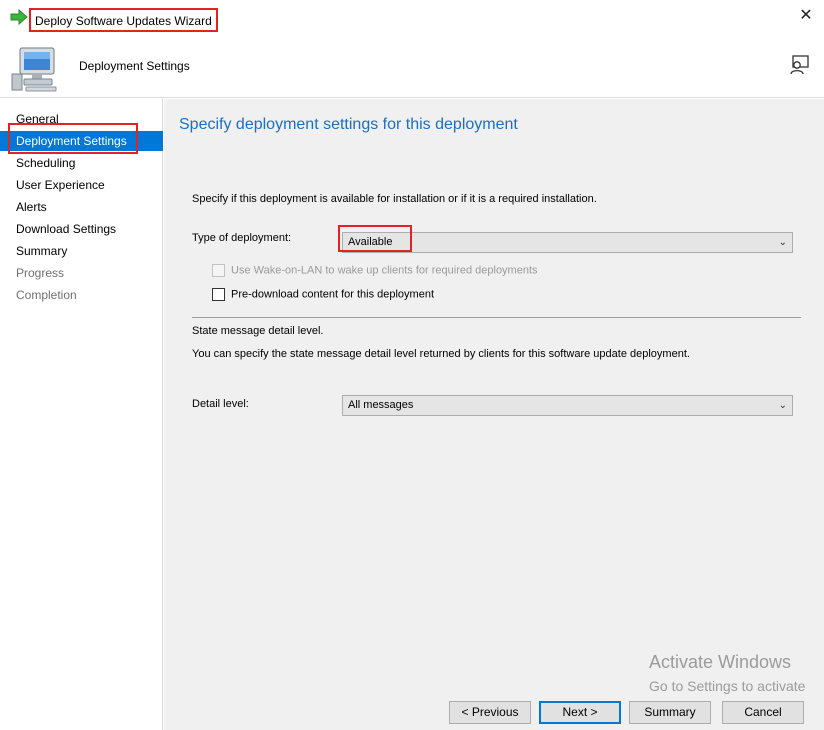 This screenshot has height=730, width=824. I want to click on sidebar-item-general: General, so click(81, 119).